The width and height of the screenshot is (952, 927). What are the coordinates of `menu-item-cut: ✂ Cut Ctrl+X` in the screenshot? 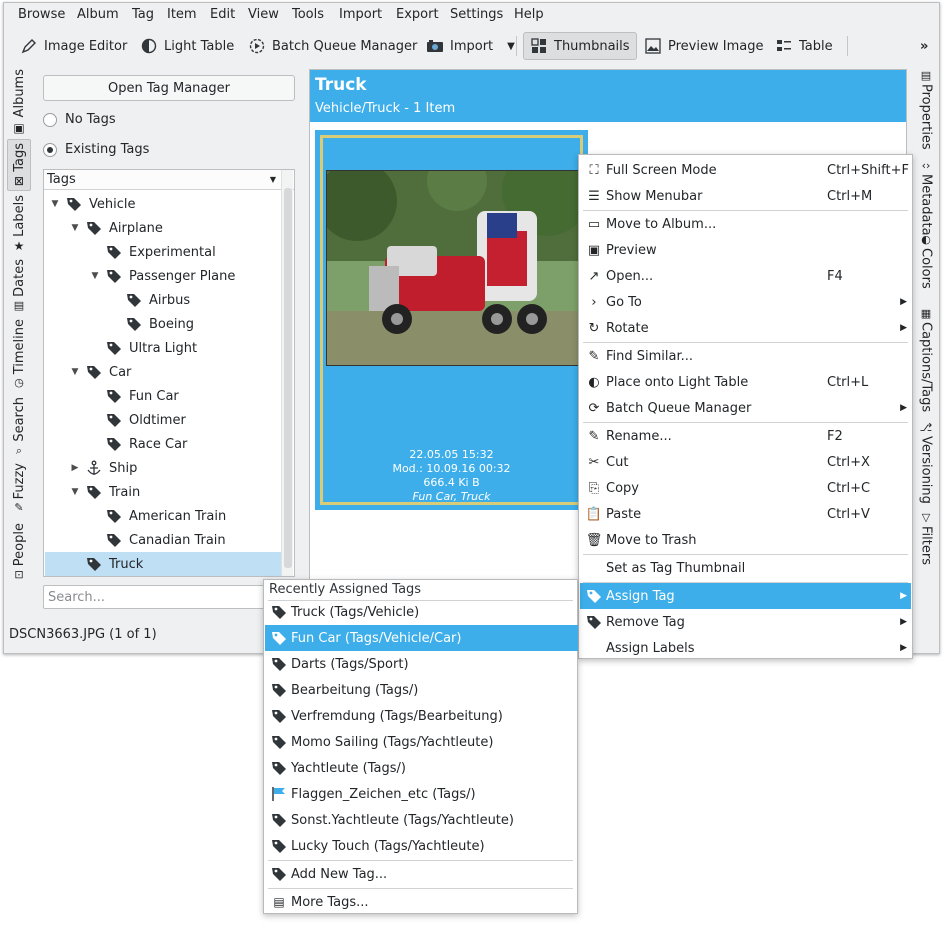 It's located at (745, 462).